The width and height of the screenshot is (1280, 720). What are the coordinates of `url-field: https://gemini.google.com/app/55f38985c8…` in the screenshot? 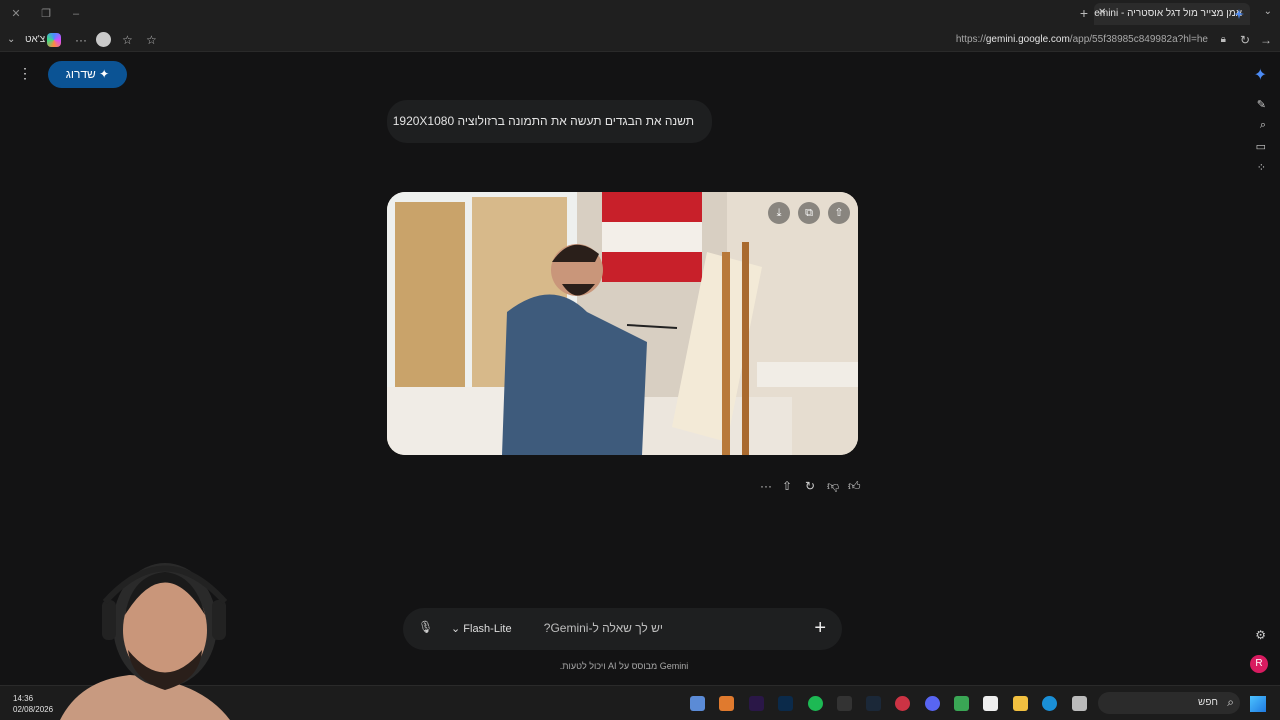 It's located at (1082, 39).